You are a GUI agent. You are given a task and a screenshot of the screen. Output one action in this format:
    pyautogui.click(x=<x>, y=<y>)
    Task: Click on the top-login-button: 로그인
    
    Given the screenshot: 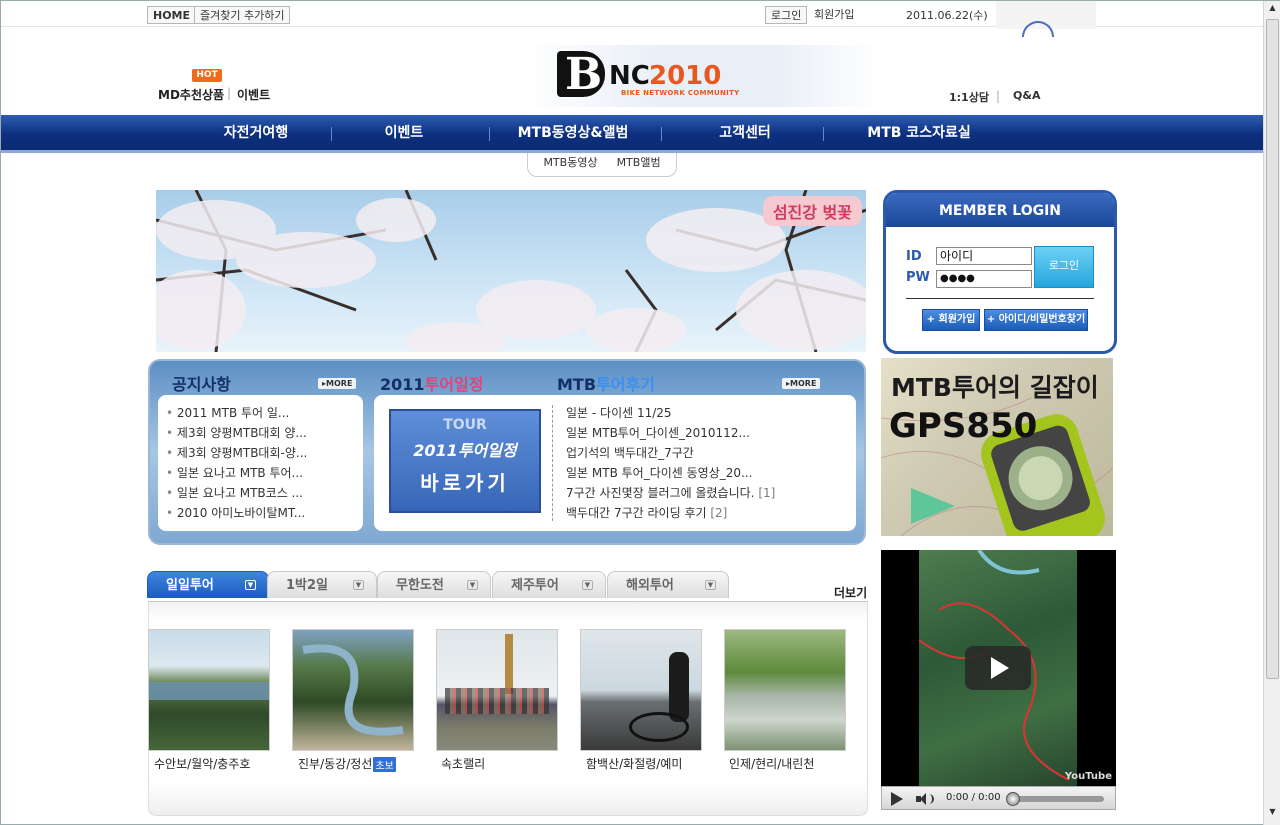 What is the action you would take?
    pyautogui.click(x=786, y=15)
    